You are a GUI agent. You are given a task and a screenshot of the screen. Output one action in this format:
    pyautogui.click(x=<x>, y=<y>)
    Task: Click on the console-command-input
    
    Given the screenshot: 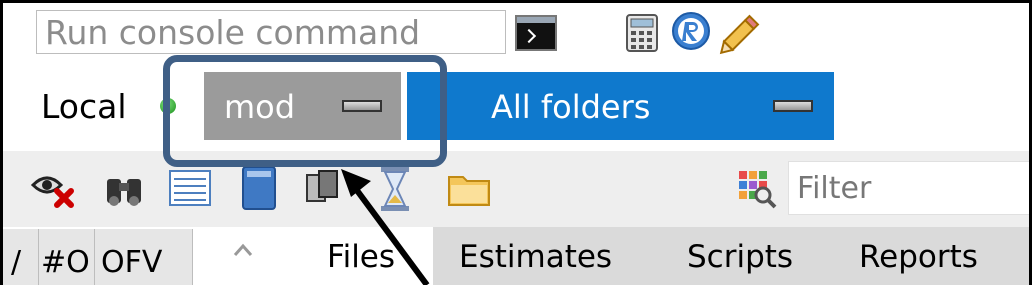 What is the action you would take?
    pyautogui.click(x=271, y=32)
    